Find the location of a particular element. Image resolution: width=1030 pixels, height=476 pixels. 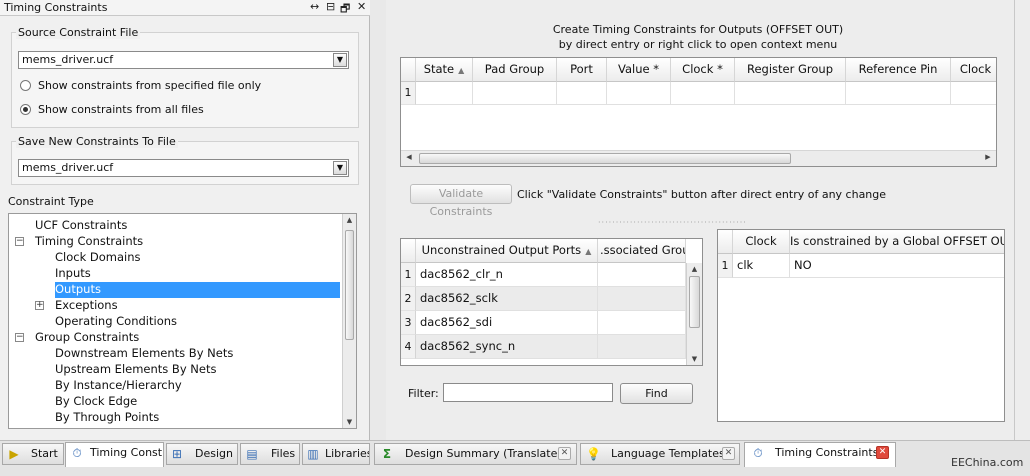

tree-item: Downstream Elements By Nets is located at coordinates (145, 354).